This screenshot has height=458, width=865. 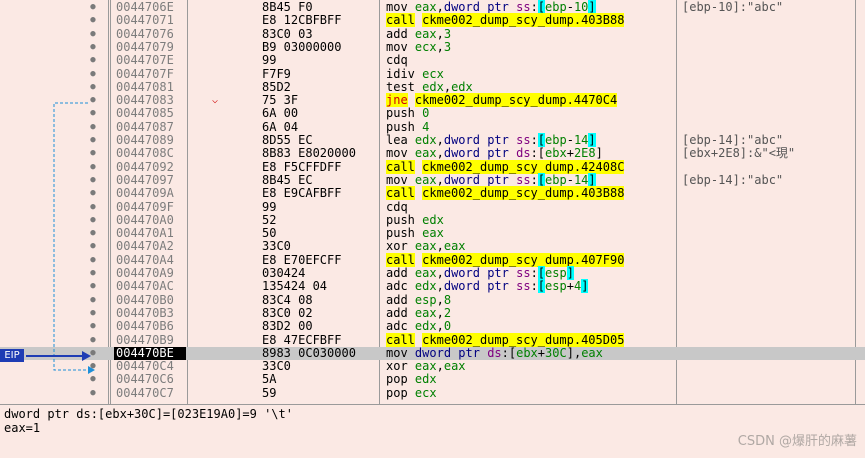 What do you see at coordinates (145, 100) in the screenshot?
I see `address-cell: 00447083` at bounding box center [145, 100].